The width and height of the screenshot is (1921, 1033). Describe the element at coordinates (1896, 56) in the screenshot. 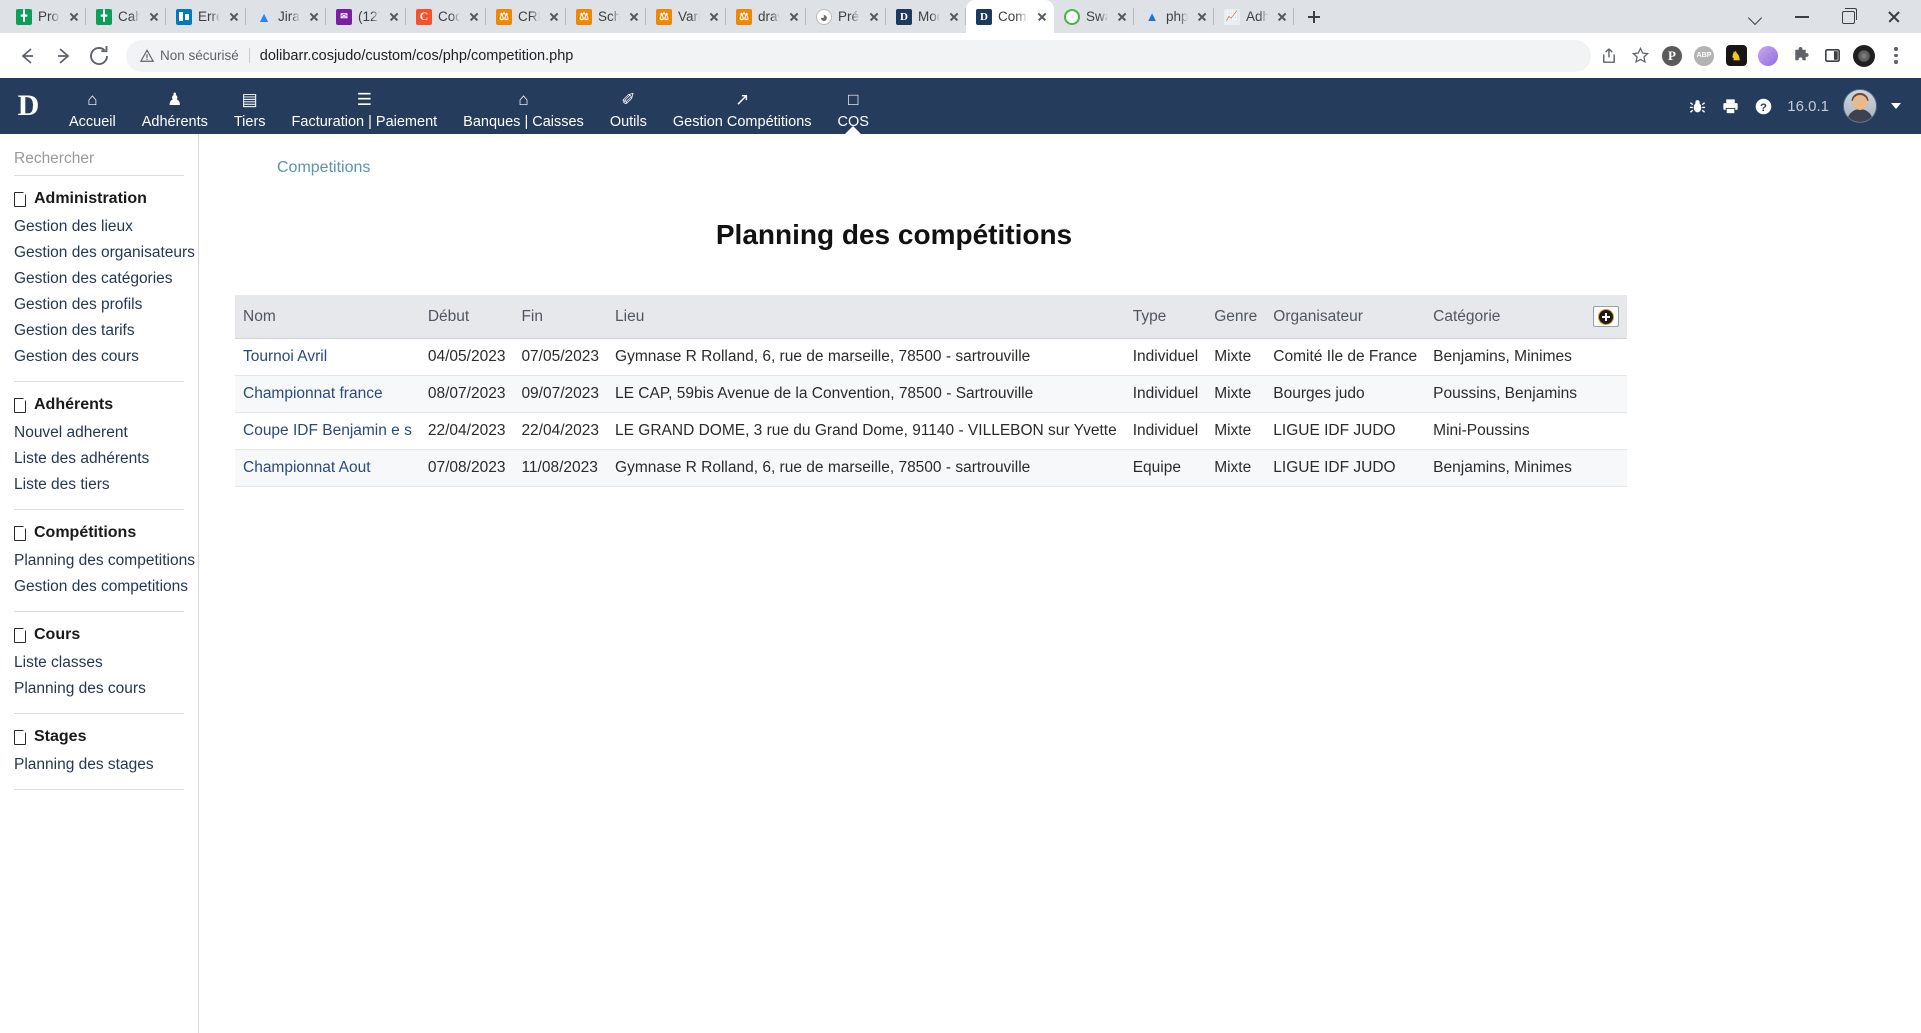

I see `chrome-menu-icon` at that location.